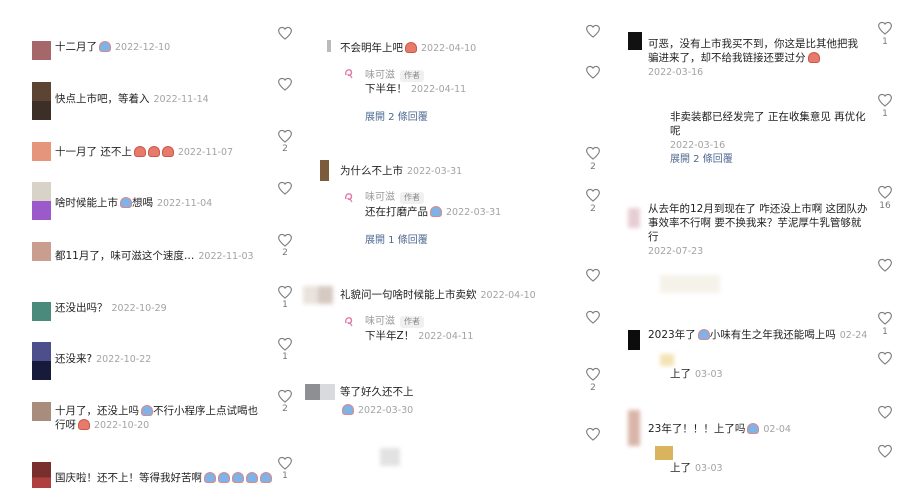  I want to click on comment-text-line2: 2022-03-30, so click(376, 410).